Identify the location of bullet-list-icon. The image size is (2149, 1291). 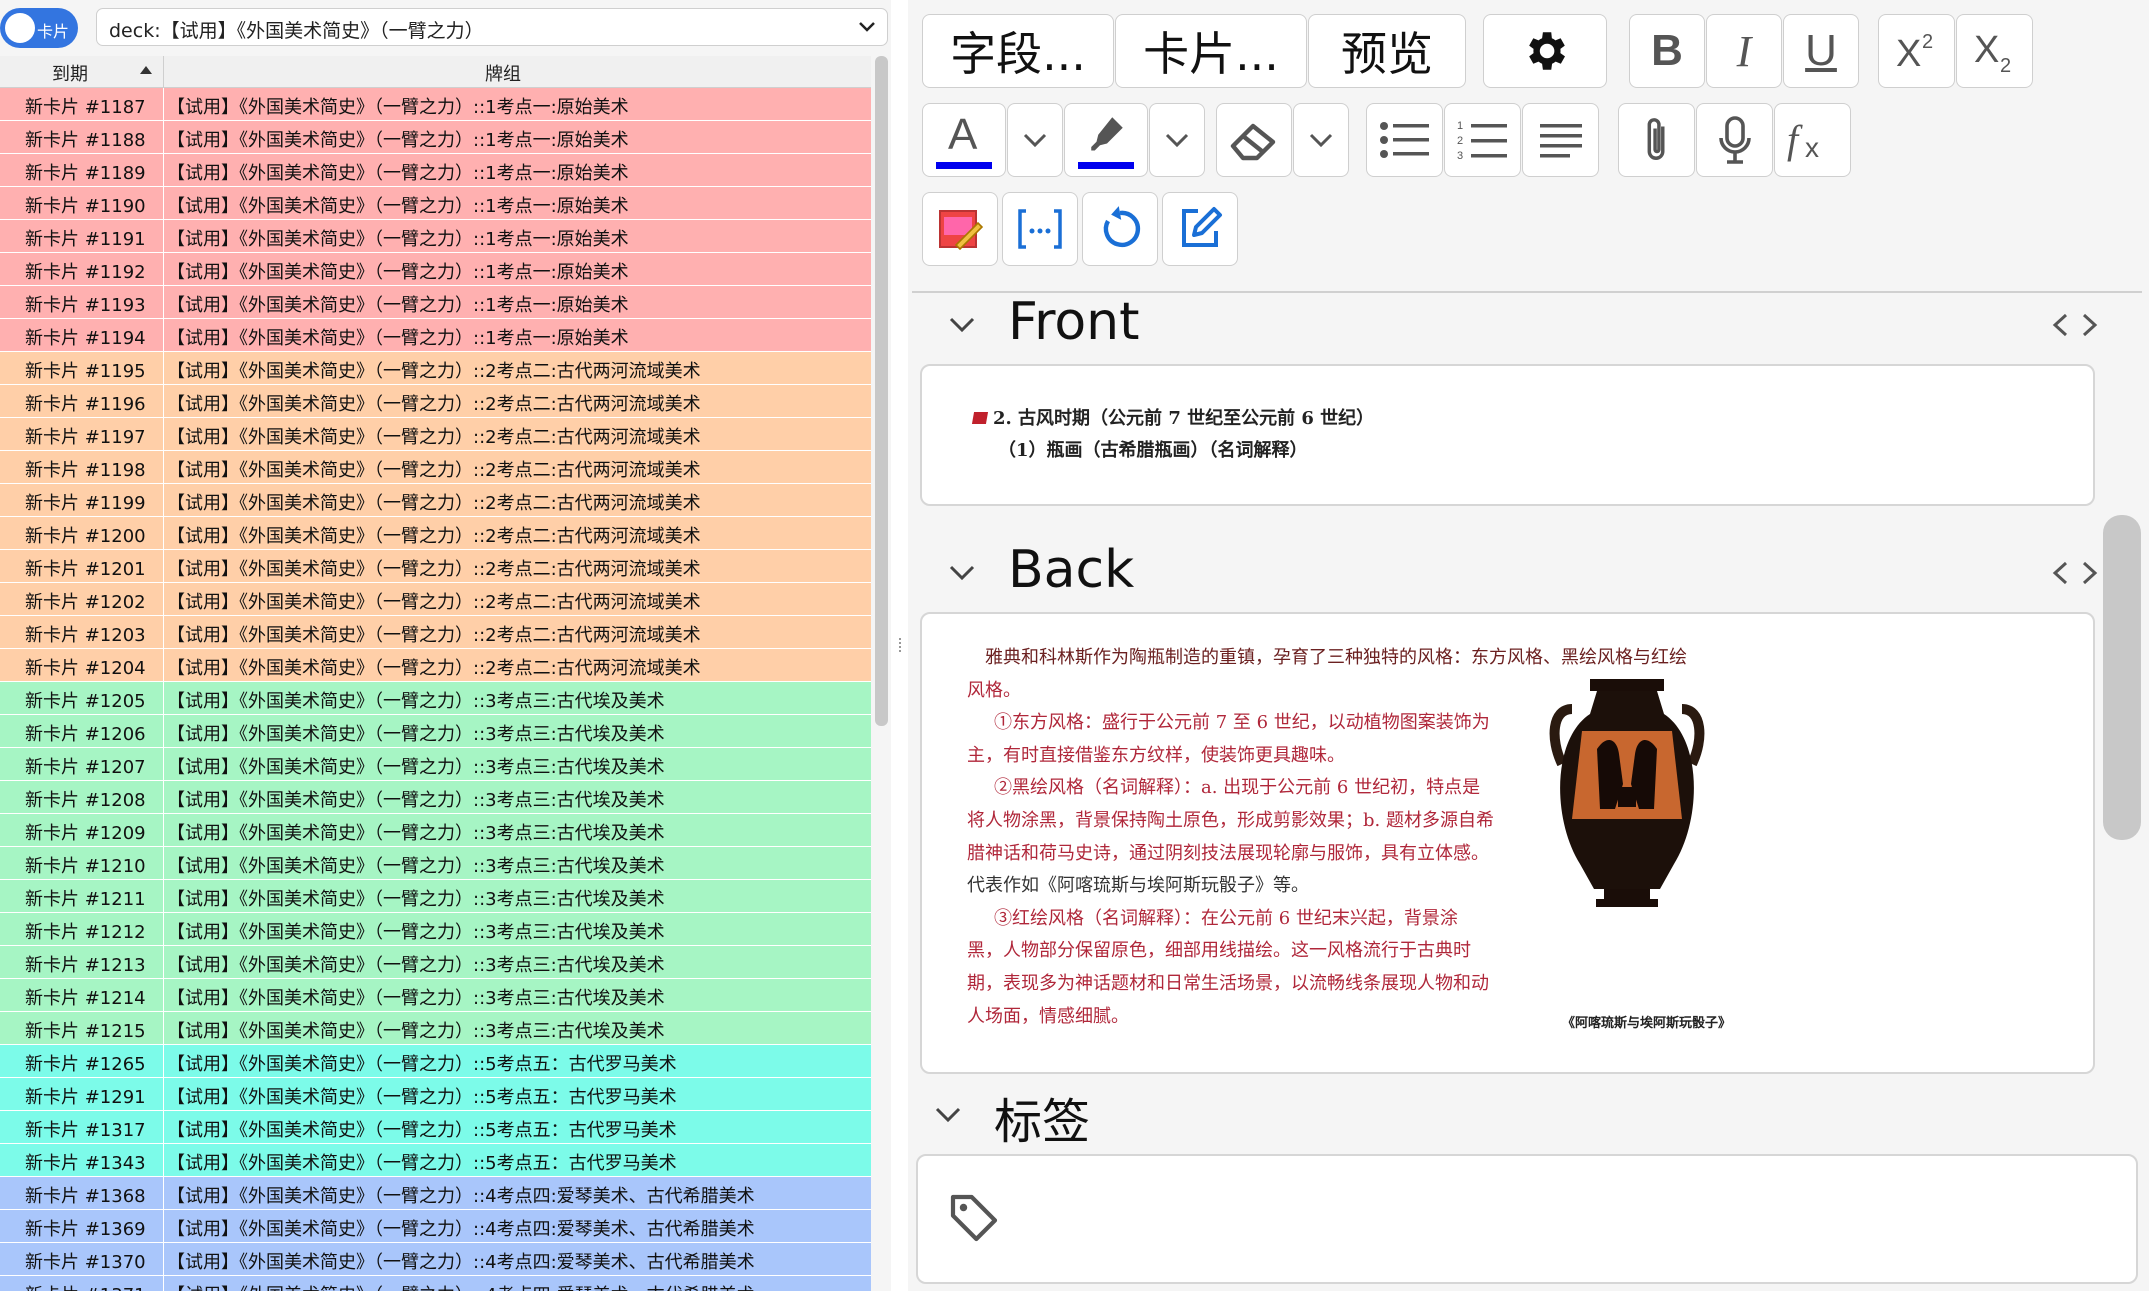
(1404, 140).